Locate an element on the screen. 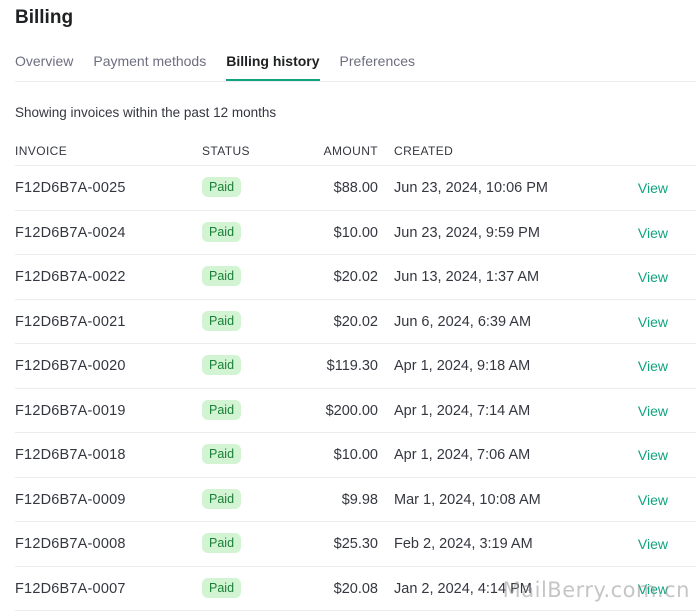  invoice-id: F12D6B7A-0018 is located at coordinates (70, 455).